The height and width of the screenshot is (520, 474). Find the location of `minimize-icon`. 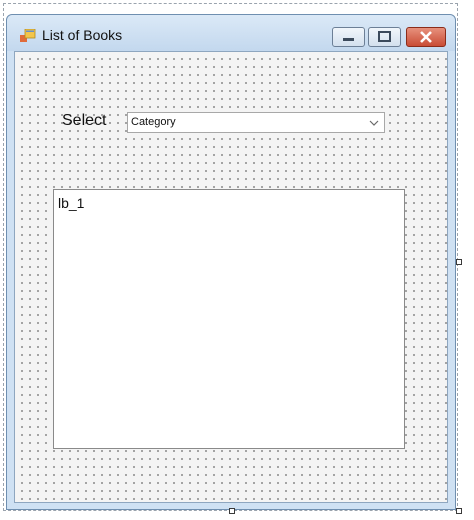

minimize-icon is located at coordinates (348, 39).